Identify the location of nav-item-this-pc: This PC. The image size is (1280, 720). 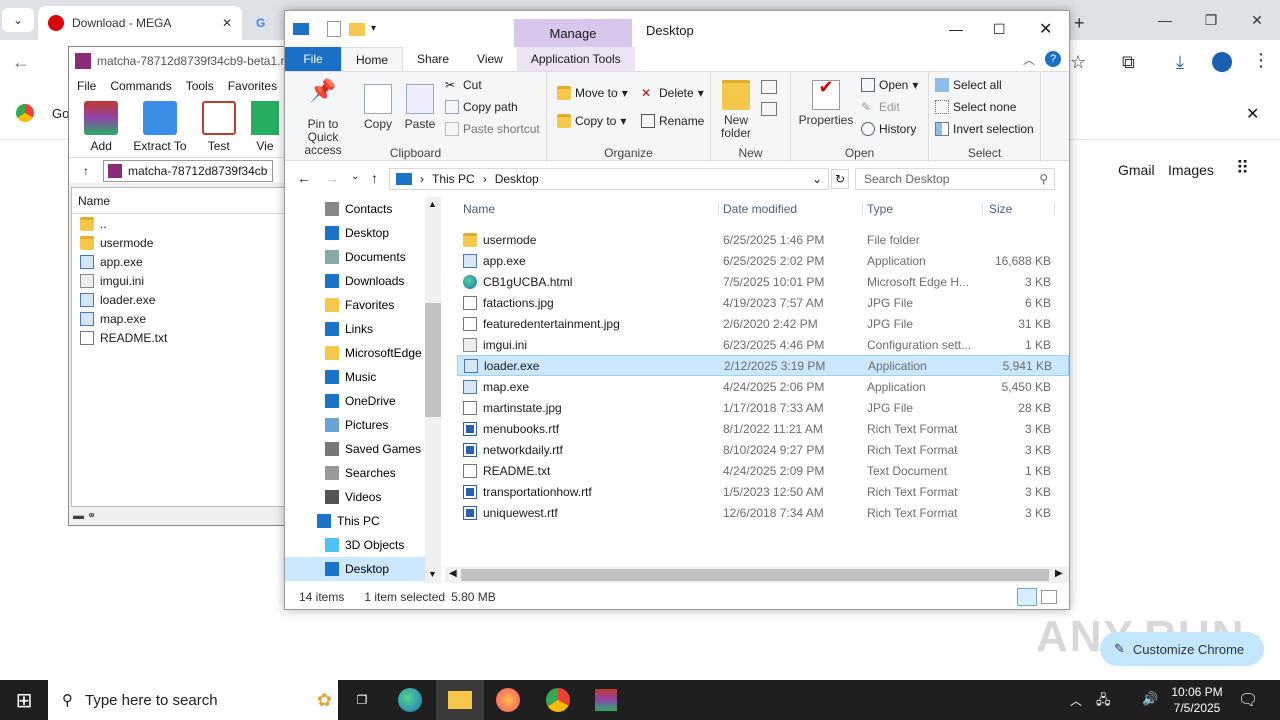
(363, 521).